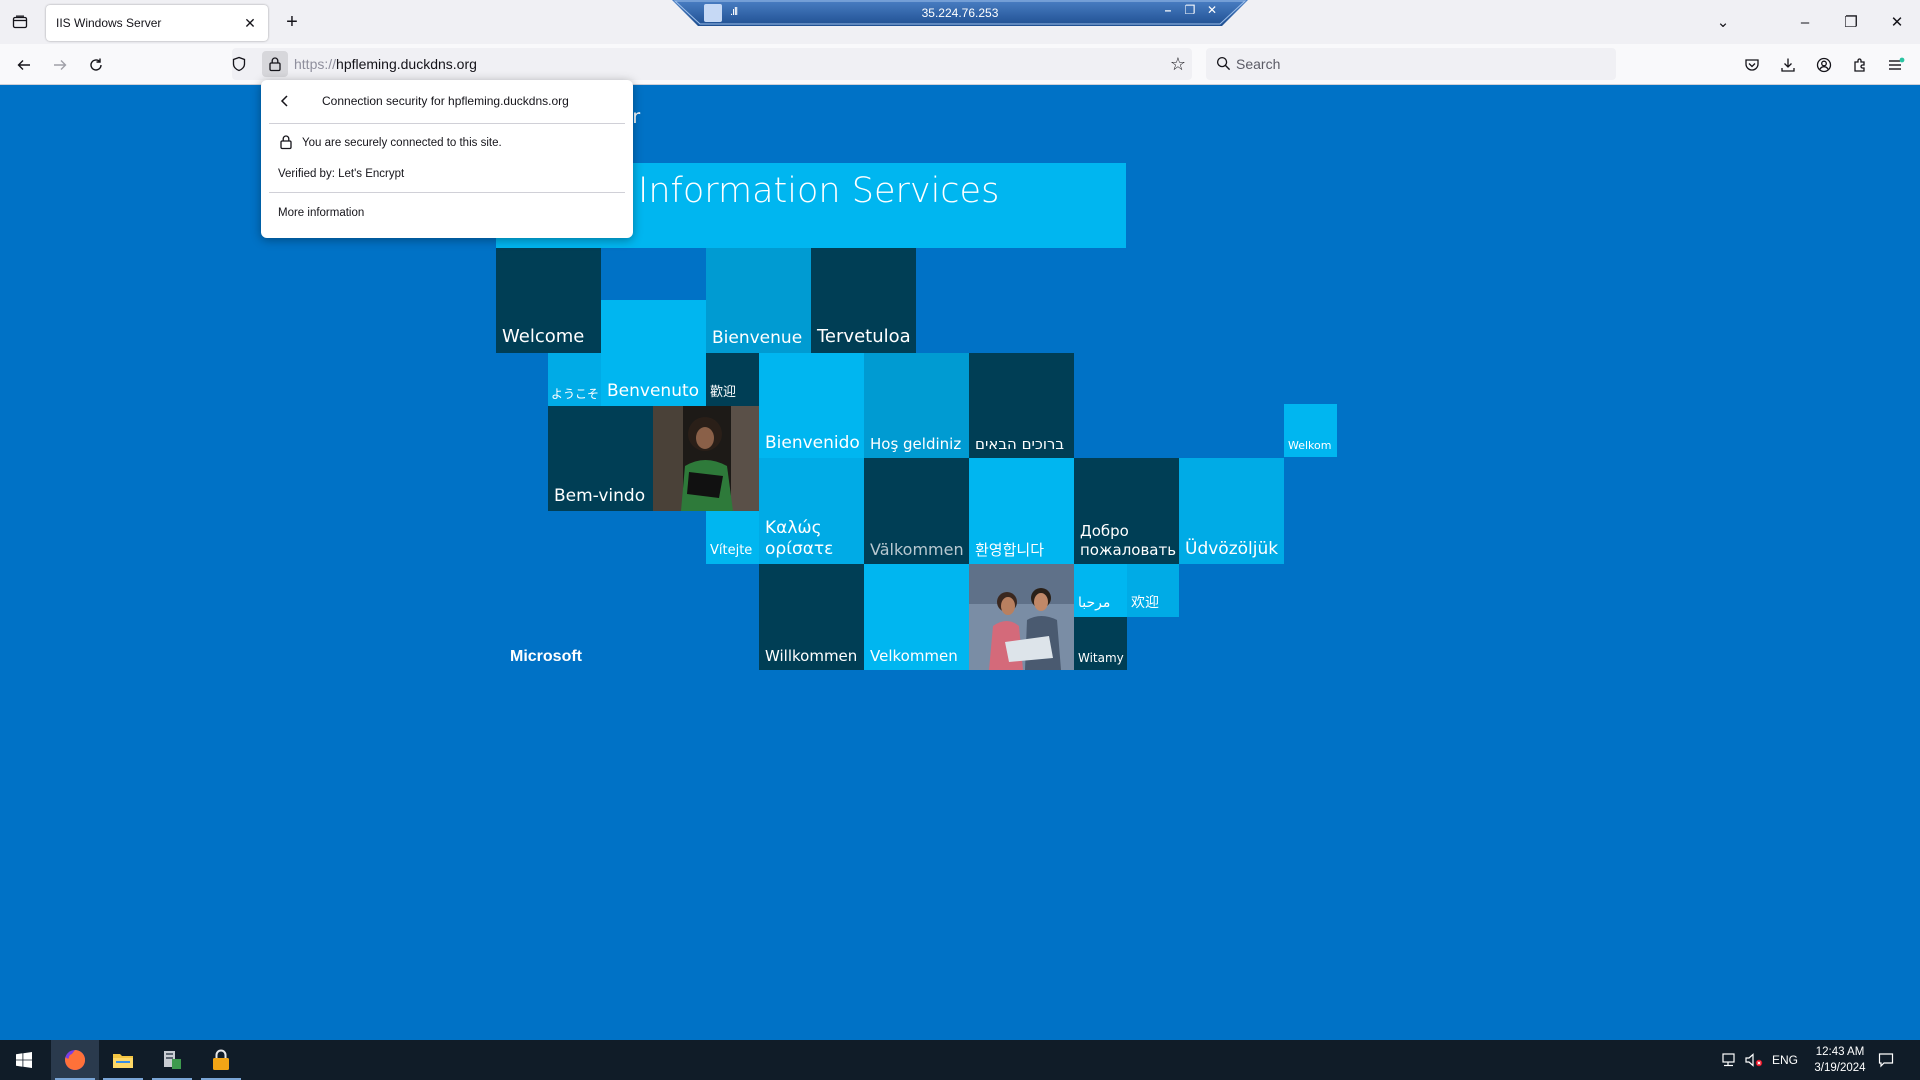 Image resolution: width=1920 pixels, height=1080 pixels. I want to click on close-tab-icon: ✕, so click(250, 23).